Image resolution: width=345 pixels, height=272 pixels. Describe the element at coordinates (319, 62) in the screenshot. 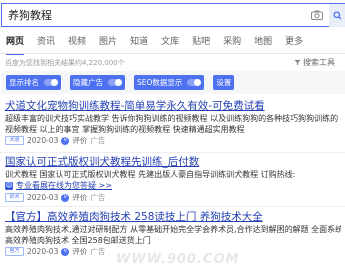

I see `search-tools-label: 搜索工具` at that location.